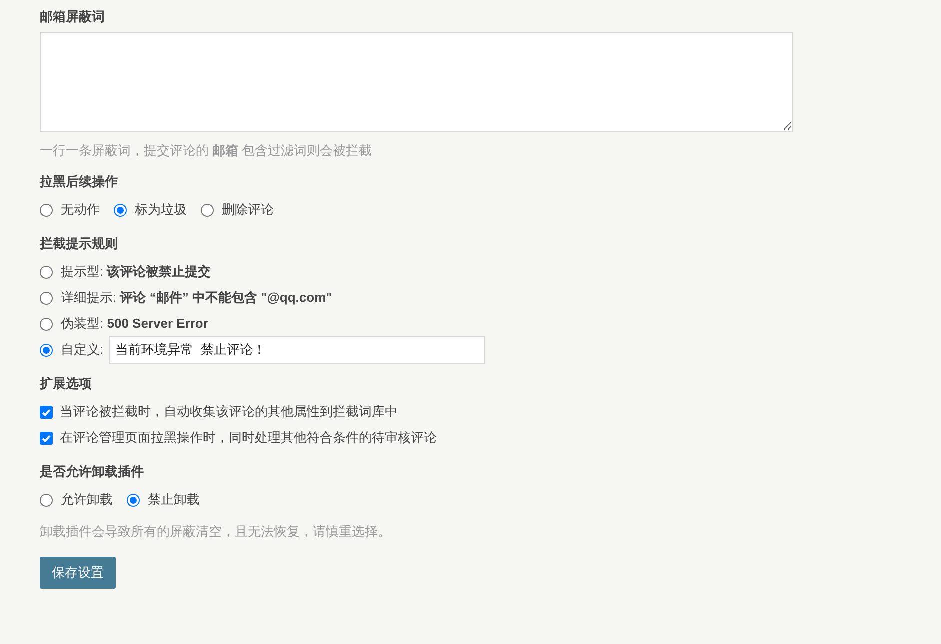 The height and width of the screenshot is (644, 941). I want to click on checkbox-label: 在评论管理页面拉黑操作时，同时处理其他符合条件的待审核评论, so click(248, 438).